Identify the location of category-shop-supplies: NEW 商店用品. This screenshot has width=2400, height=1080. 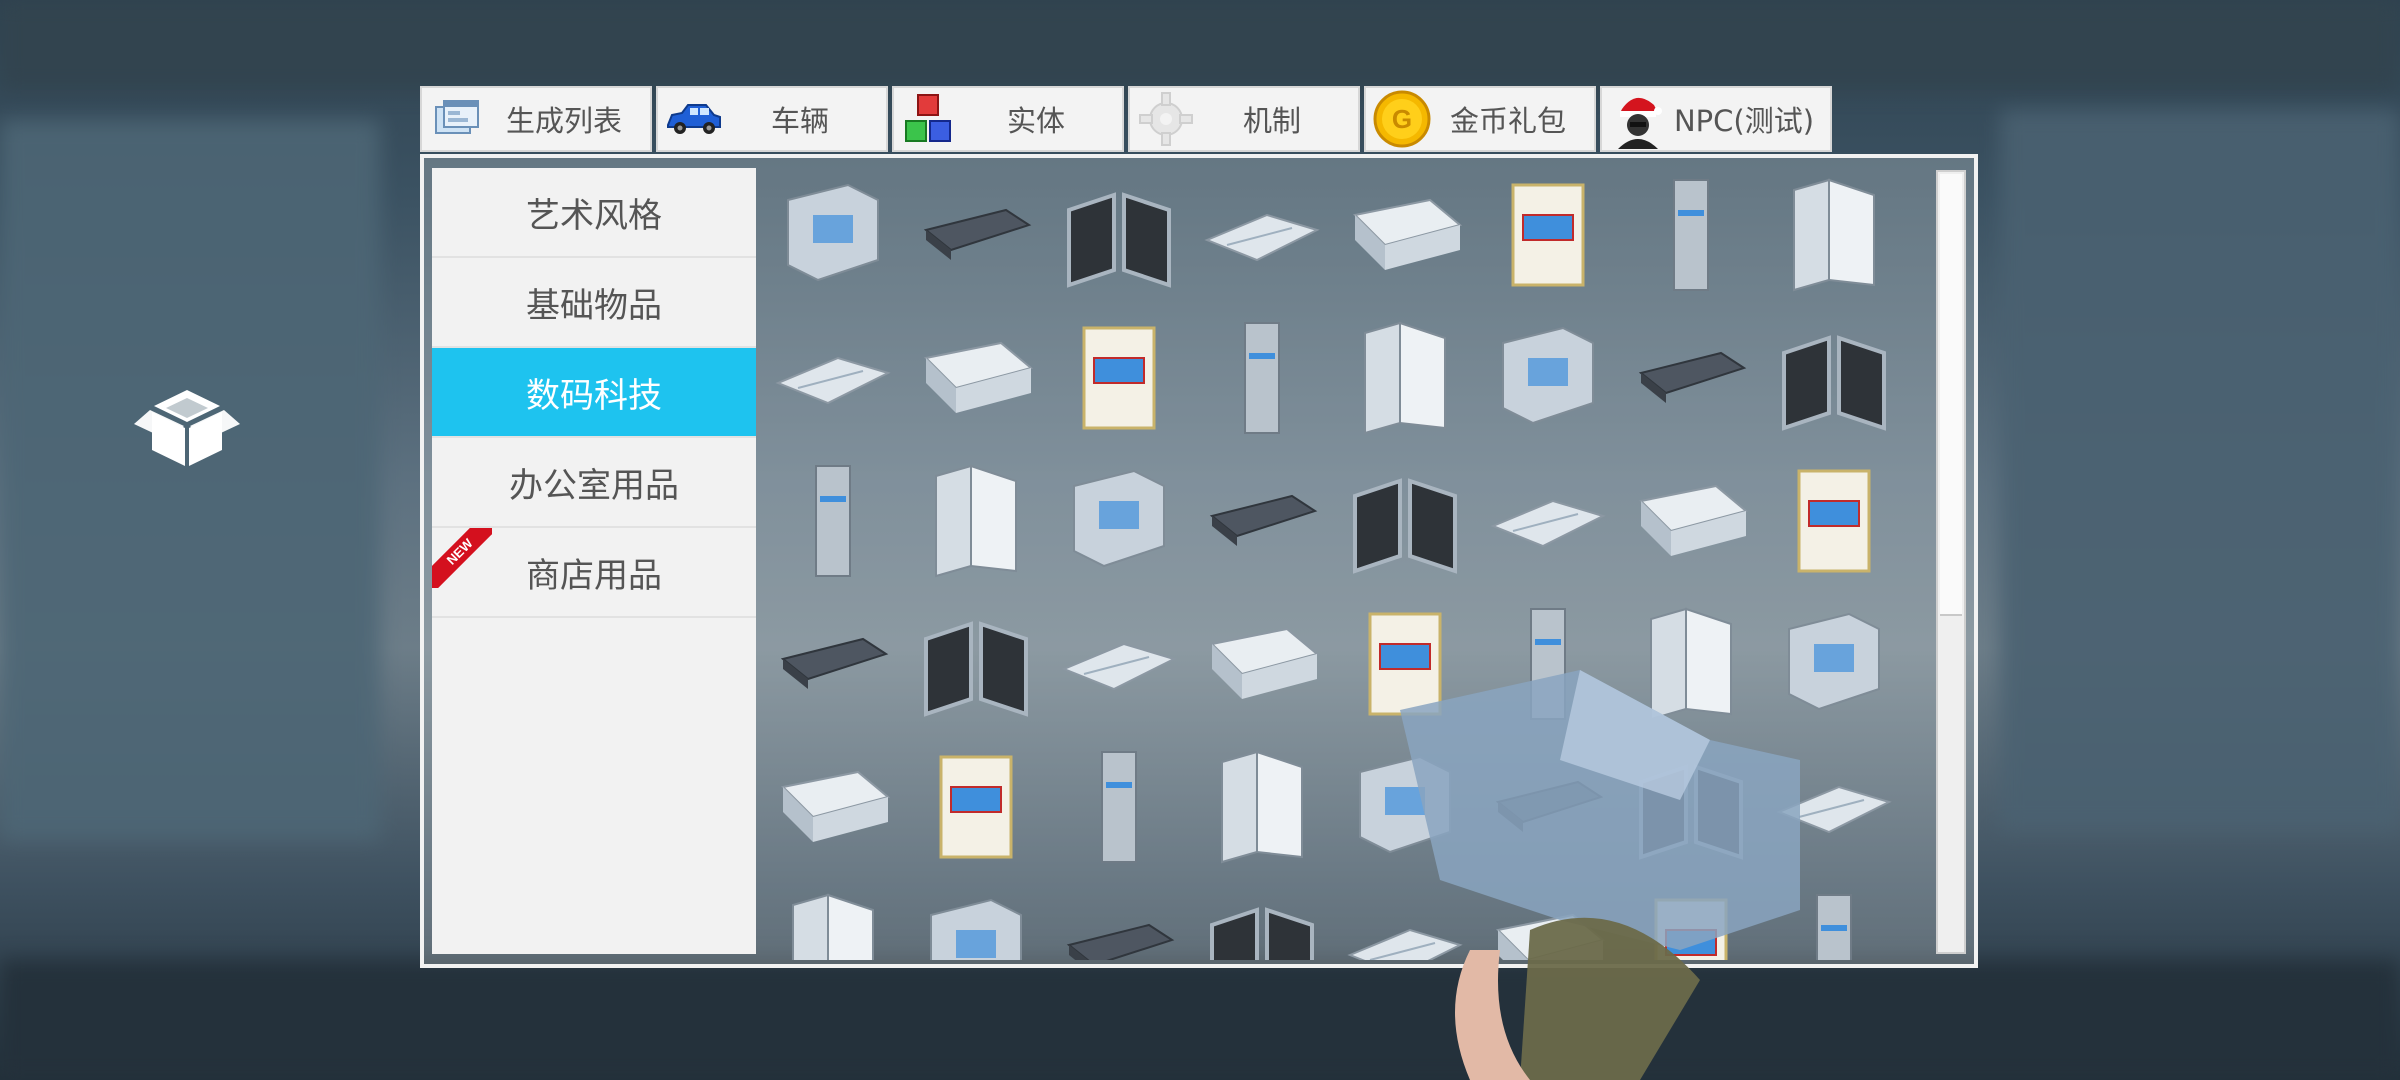
(594, 573).